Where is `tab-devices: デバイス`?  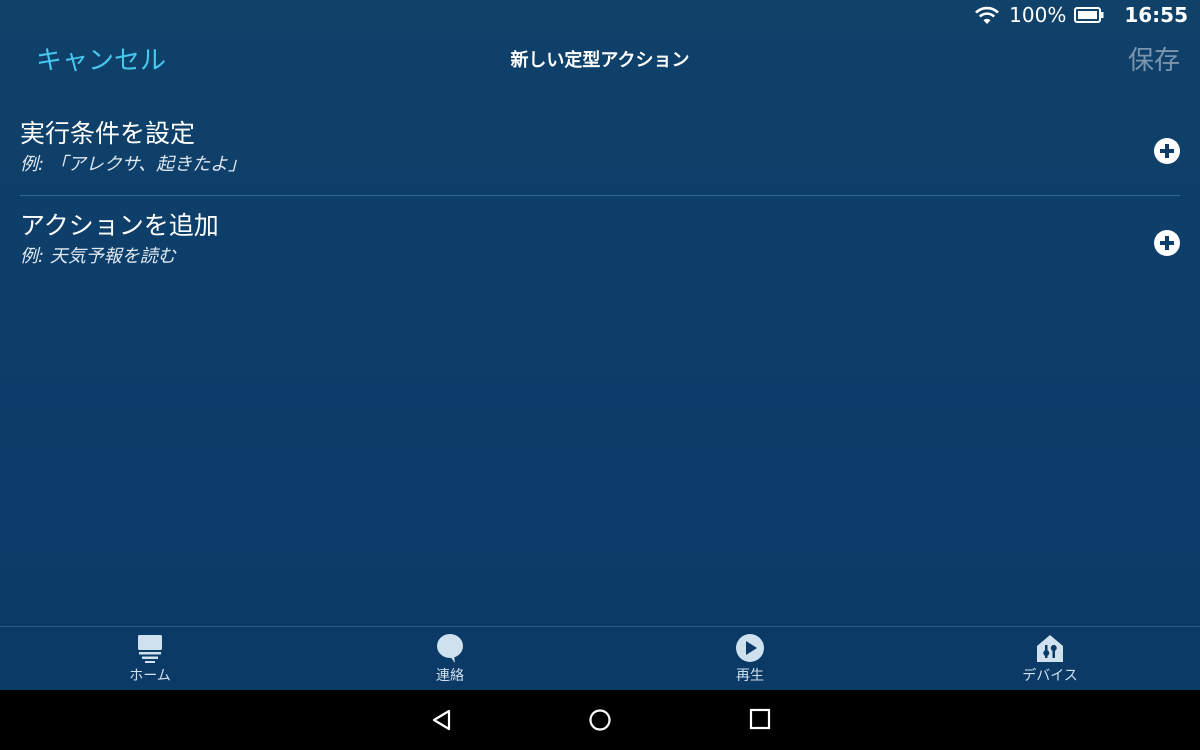 tab-devices: デバイス is located at coordinates (1050, 659).